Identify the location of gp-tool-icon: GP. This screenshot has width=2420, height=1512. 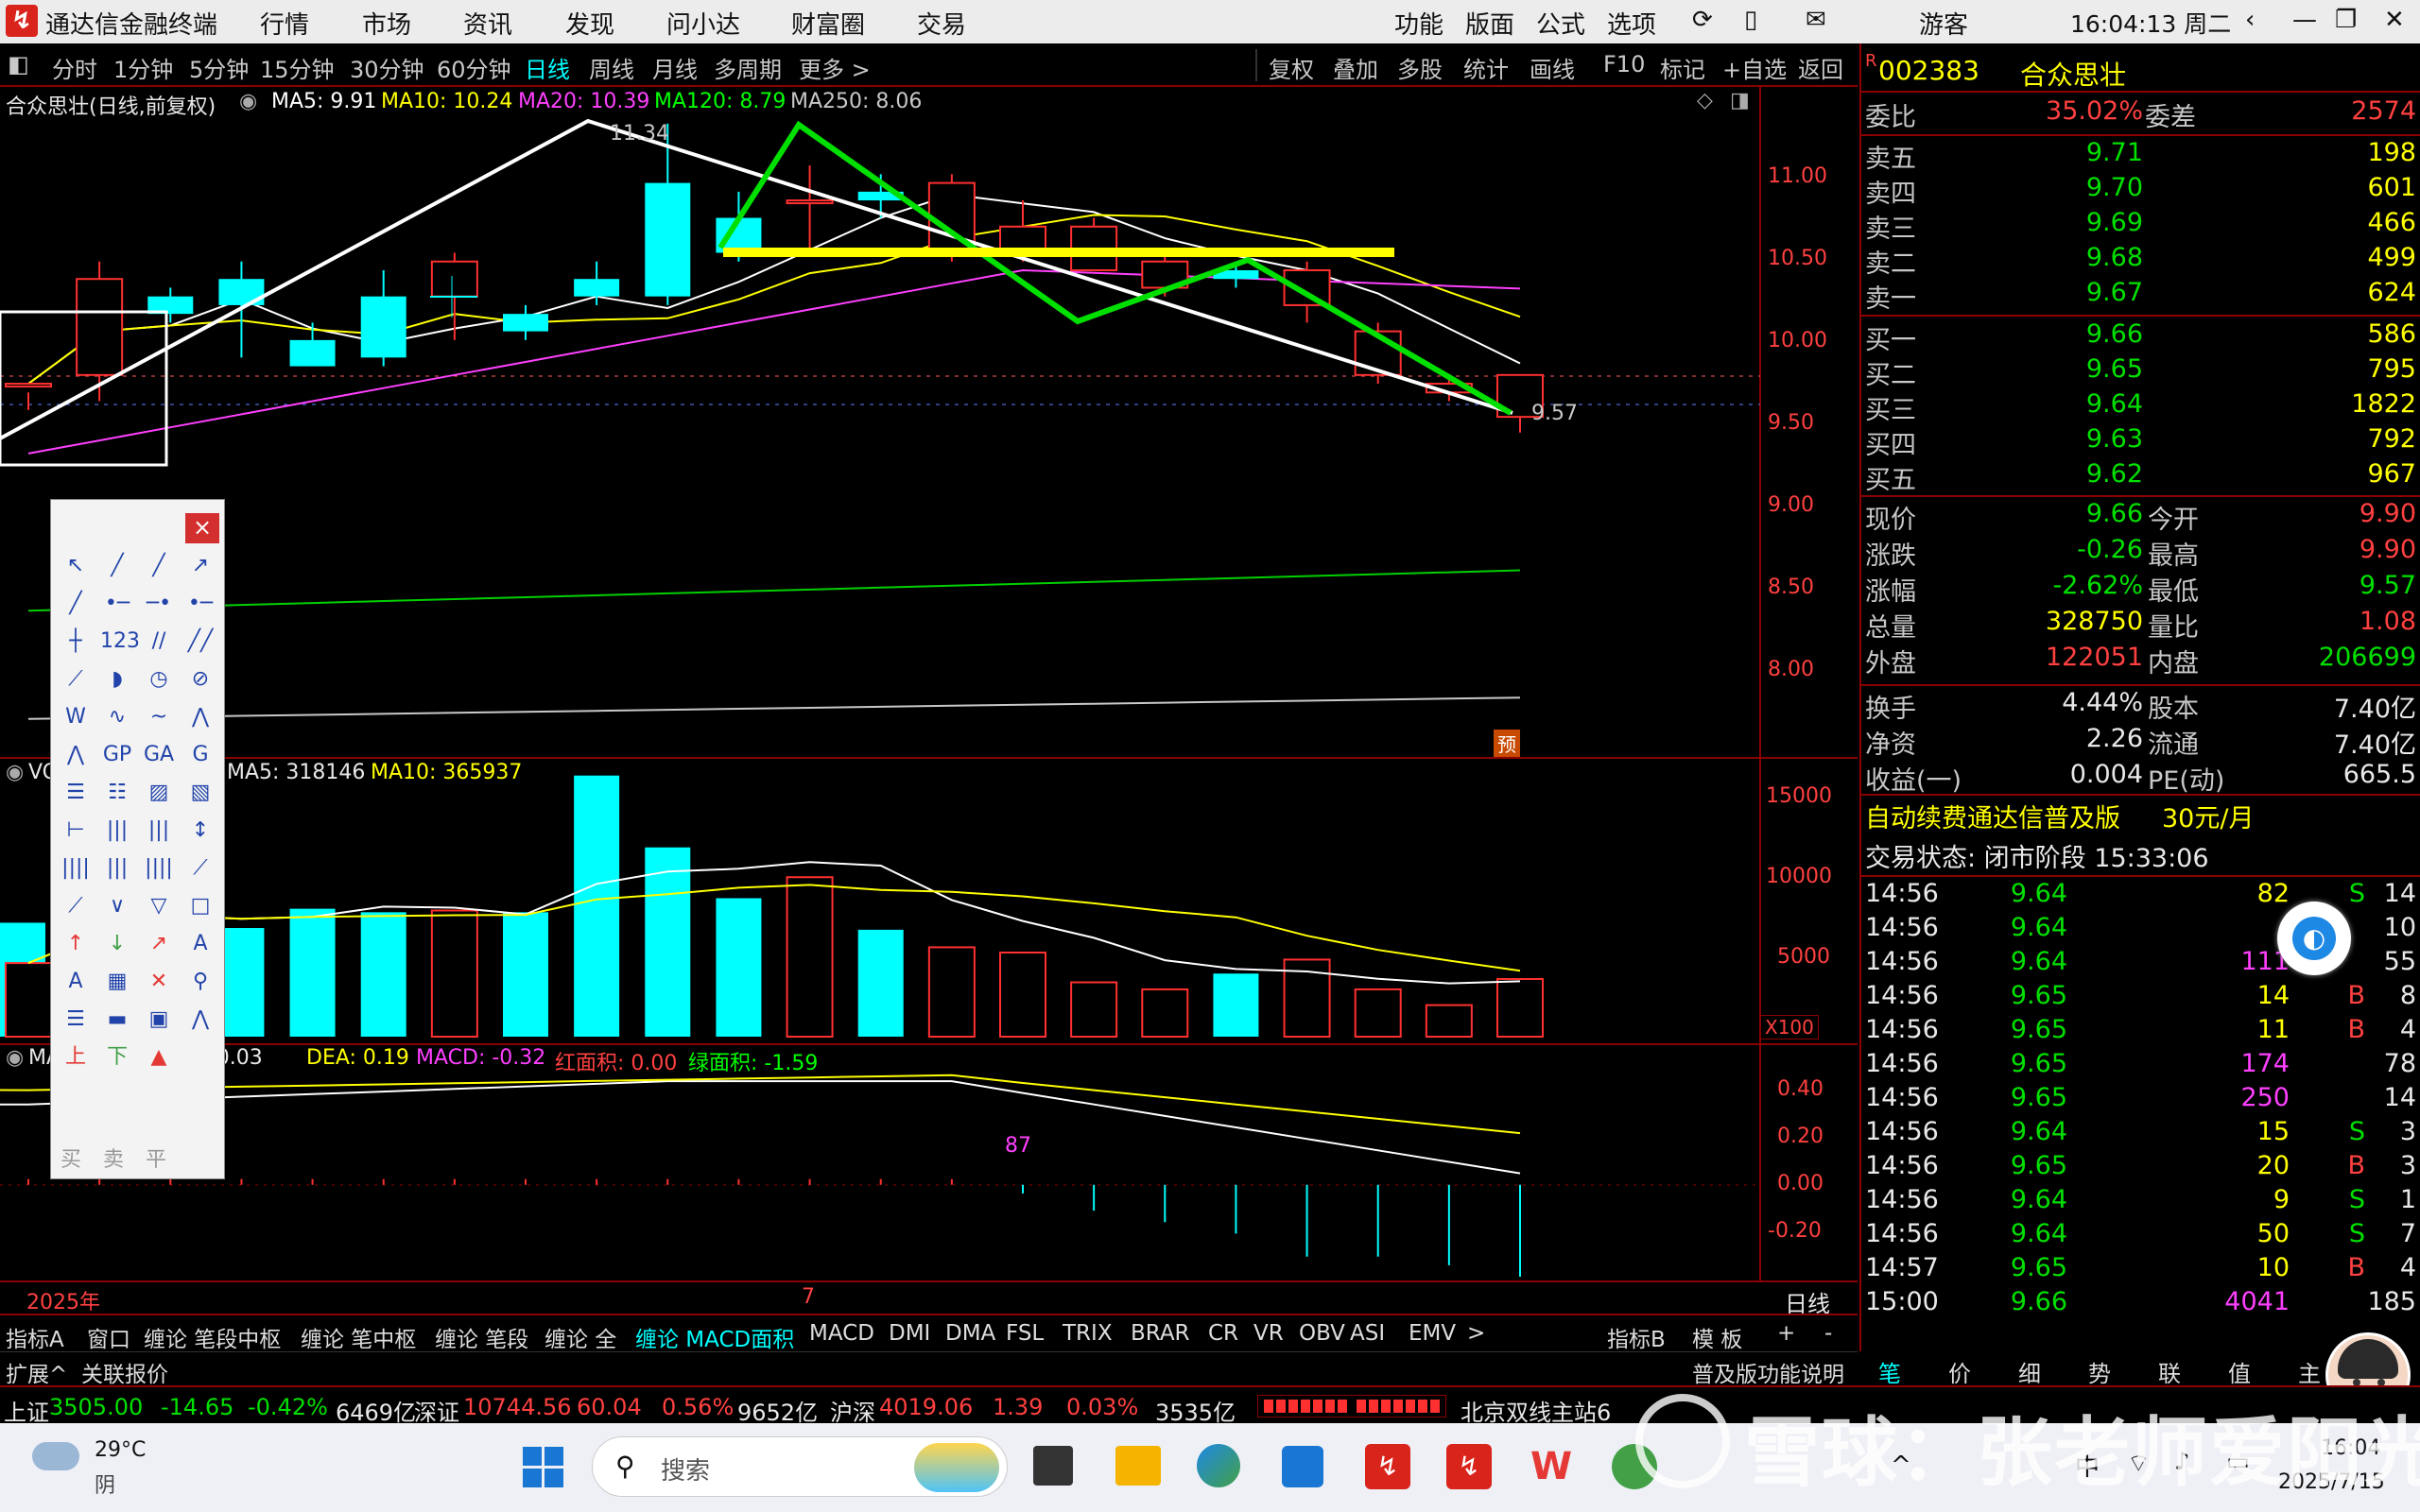
(117, 755).